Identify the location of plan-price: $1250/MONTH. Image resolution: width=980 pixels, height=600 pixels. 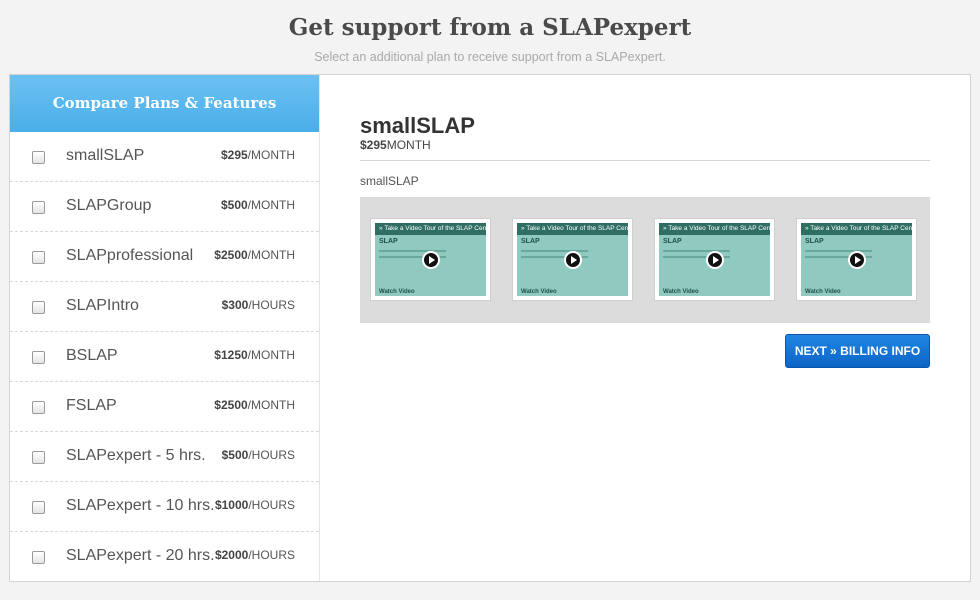
(254, 355).